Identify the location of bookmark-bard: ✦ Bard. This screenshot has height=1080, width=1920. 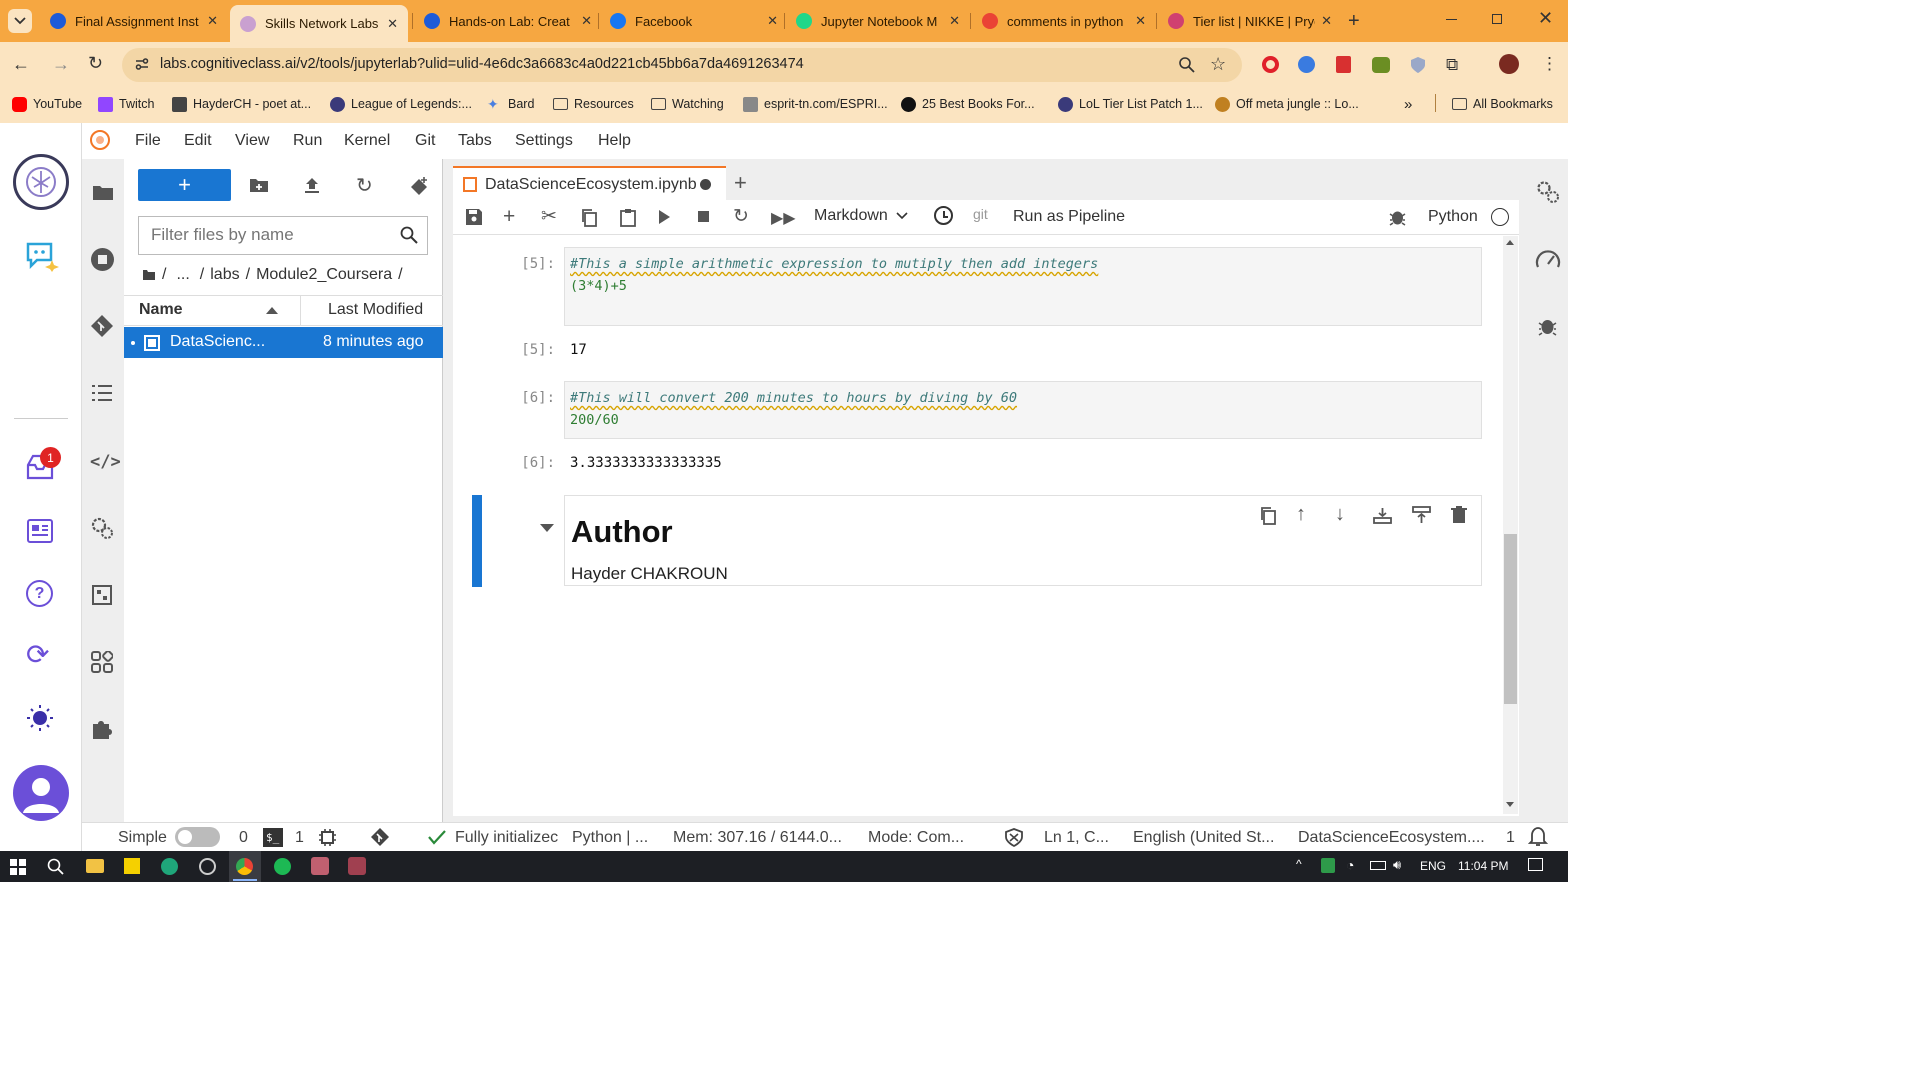
(510, 104).